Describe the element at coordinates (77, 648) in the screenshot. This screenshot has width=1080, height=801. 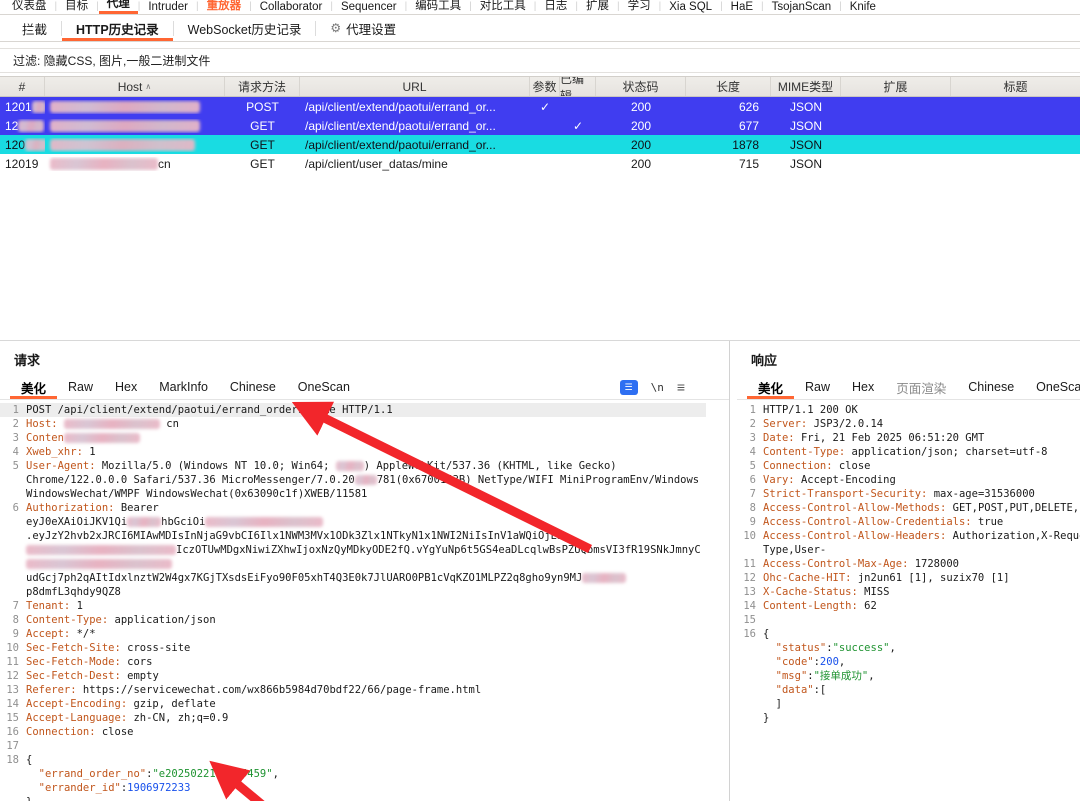
I see `code-text: Sec-Fetch-Site:` at that location.